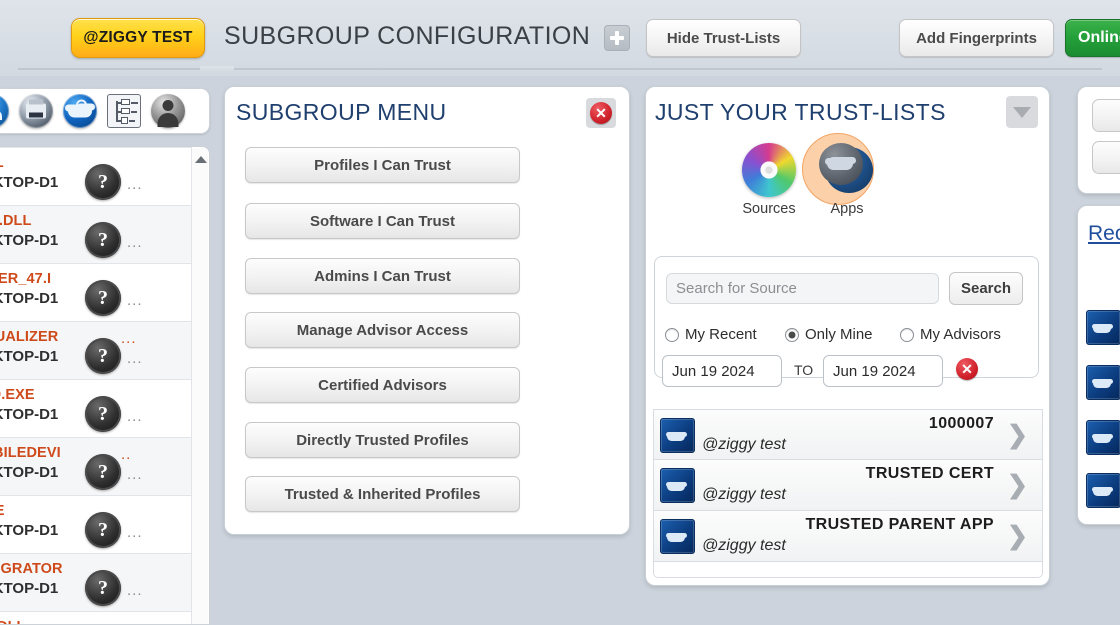 The height and width of the screenshot is (625, 1120). Describe the element at coordinates (1092, 38) in the screenshot. I see `online-status-button: Online` at that location.